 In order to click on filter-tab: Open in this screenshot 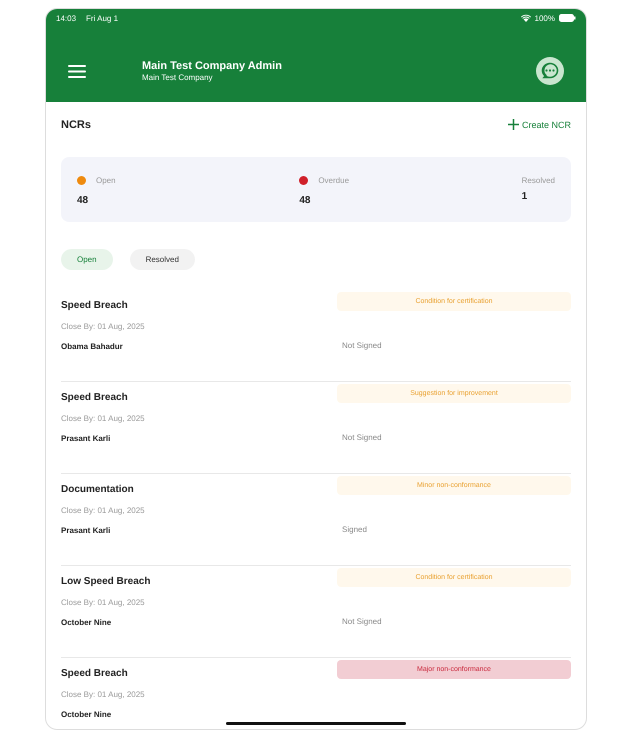, I will do `click(87, 259)`.